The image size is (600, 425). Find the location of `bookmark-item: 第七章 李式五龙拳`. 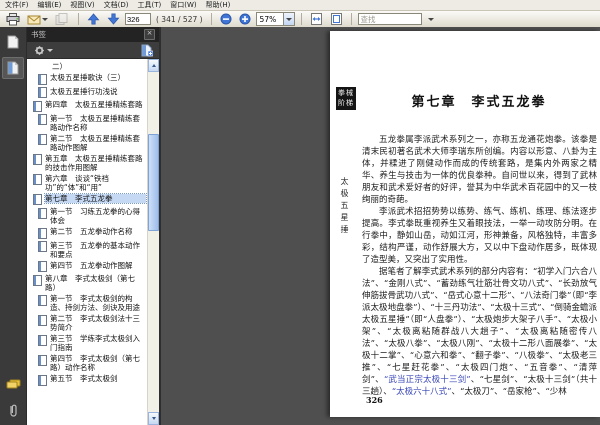

bookmark-item: 第七章 李式五龙拳 is located at coordinates (87, 199).